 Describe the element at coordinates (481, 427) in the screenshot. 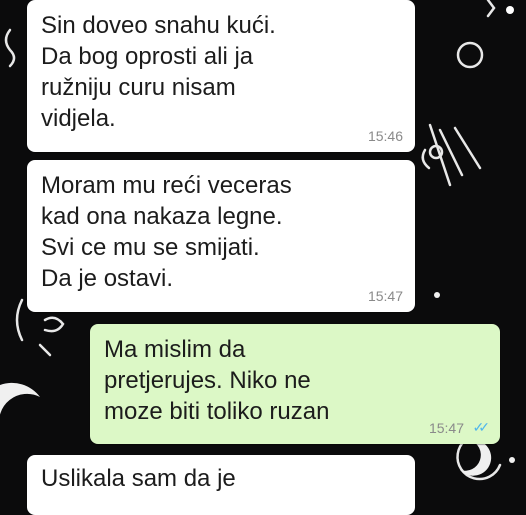

I see `double-check-read-icon: ✓✓` at that location.